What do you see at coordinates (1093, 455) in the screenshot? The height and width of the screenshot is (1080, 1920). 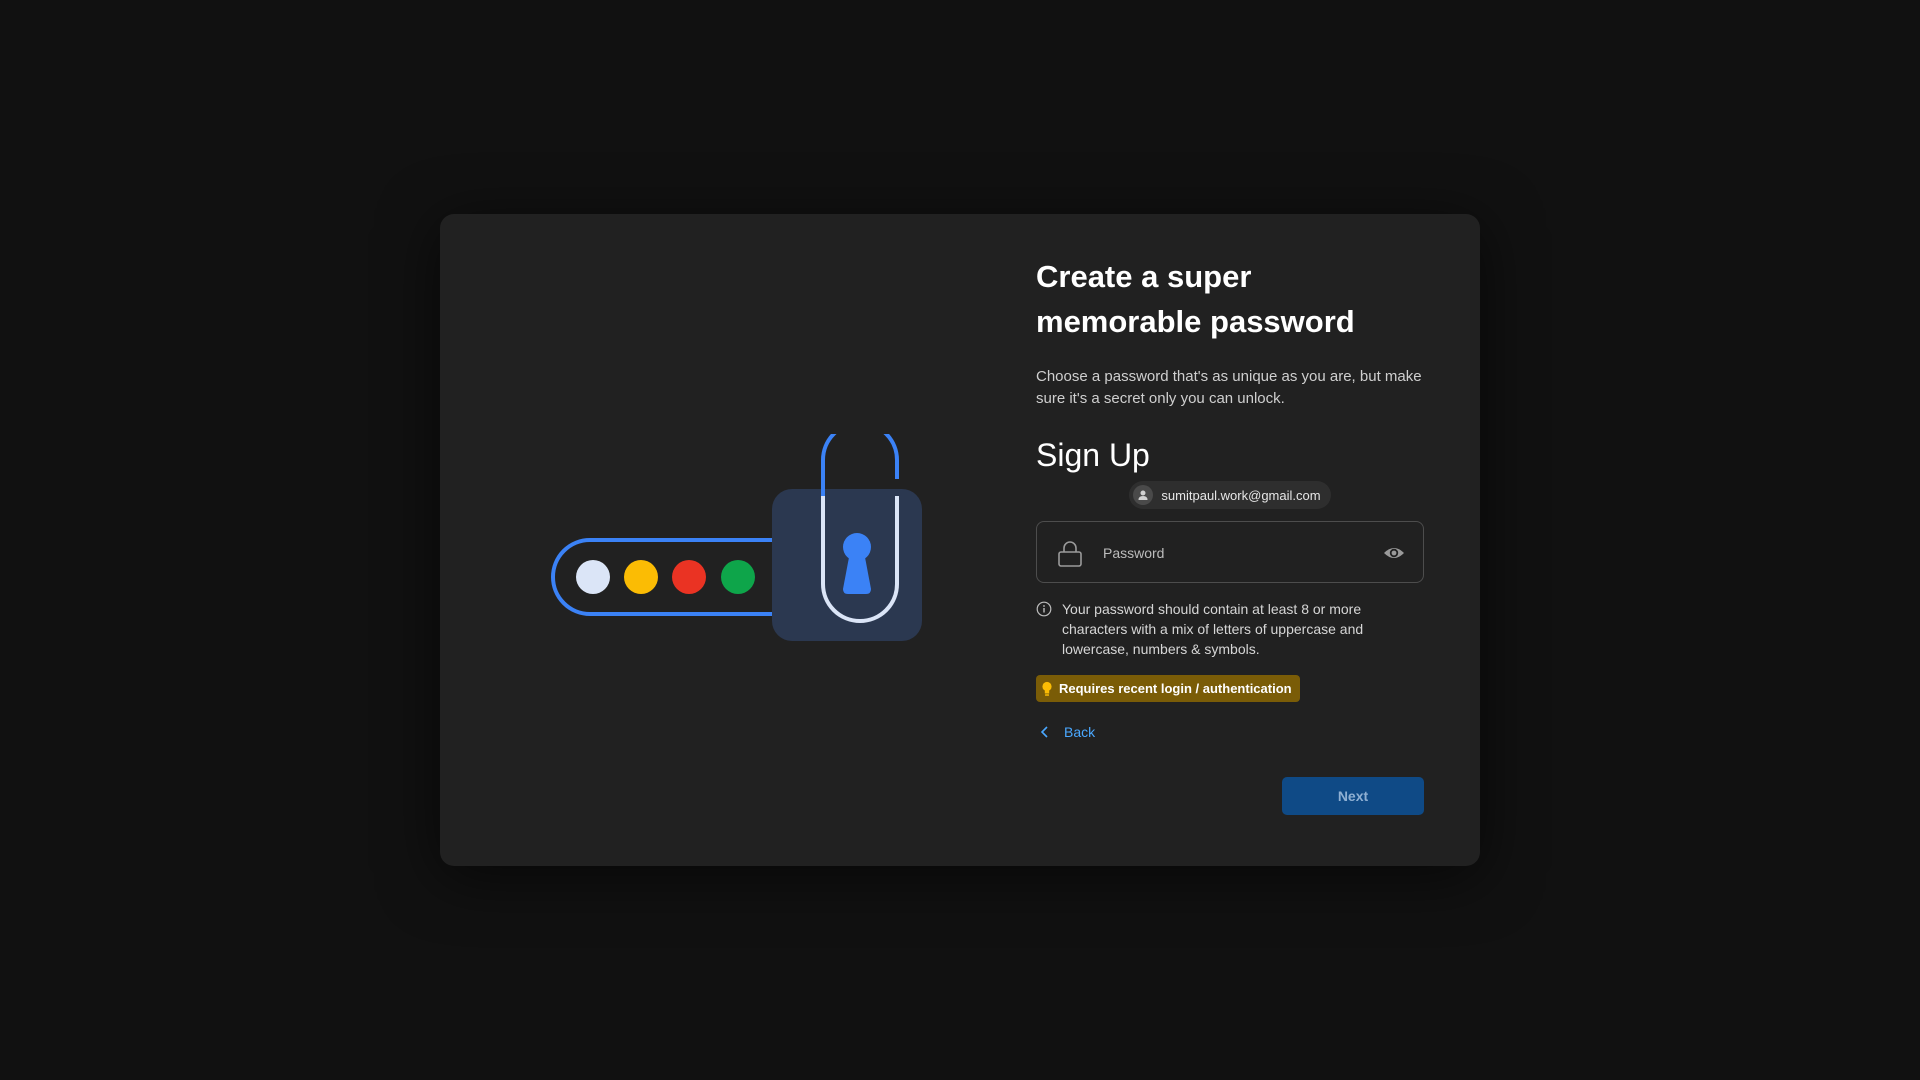 I see `form-heading: Sign Up` at bounding box center [1093, 455].